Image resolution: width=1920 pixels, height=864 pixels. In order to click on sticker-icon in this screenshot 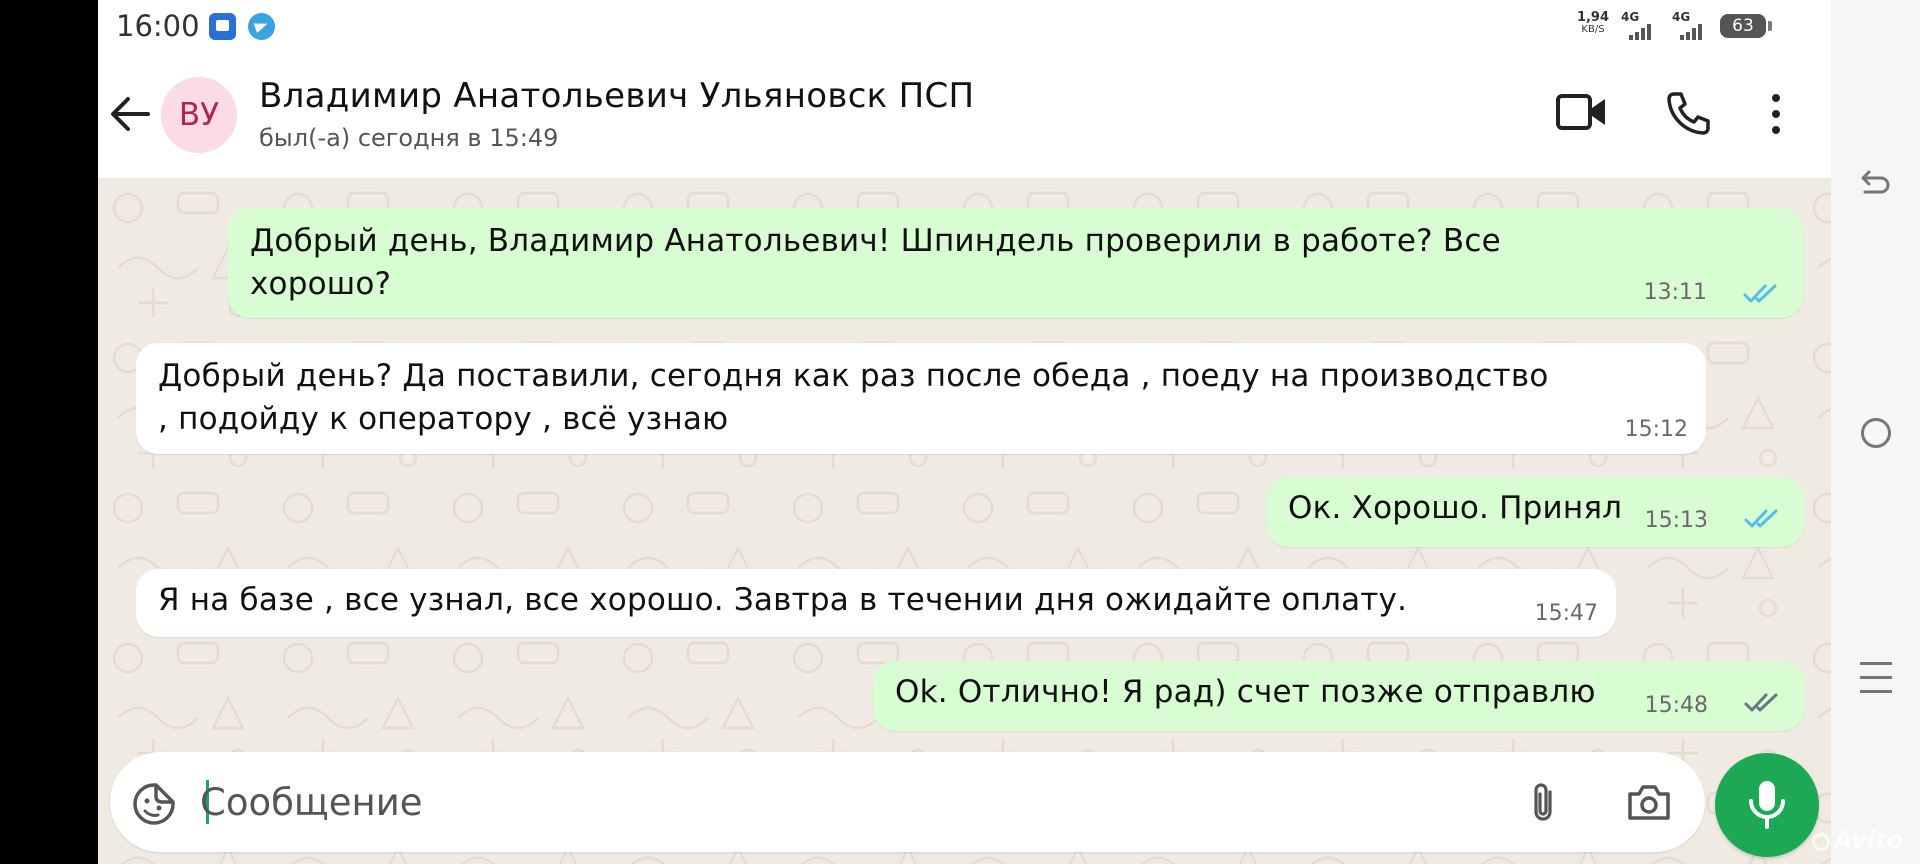, I will do `click(154, 804)`.